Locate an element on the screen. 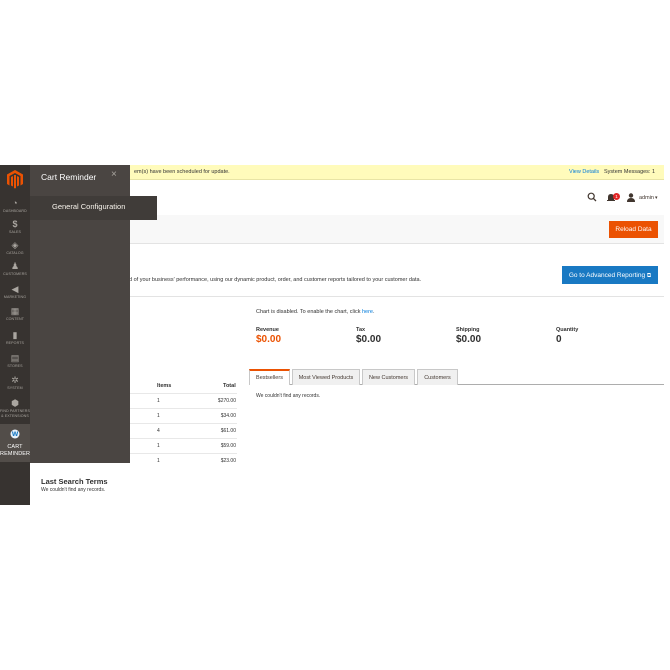  general-configuration-menu-item: General Configuration is located at coordinates (93, 208).